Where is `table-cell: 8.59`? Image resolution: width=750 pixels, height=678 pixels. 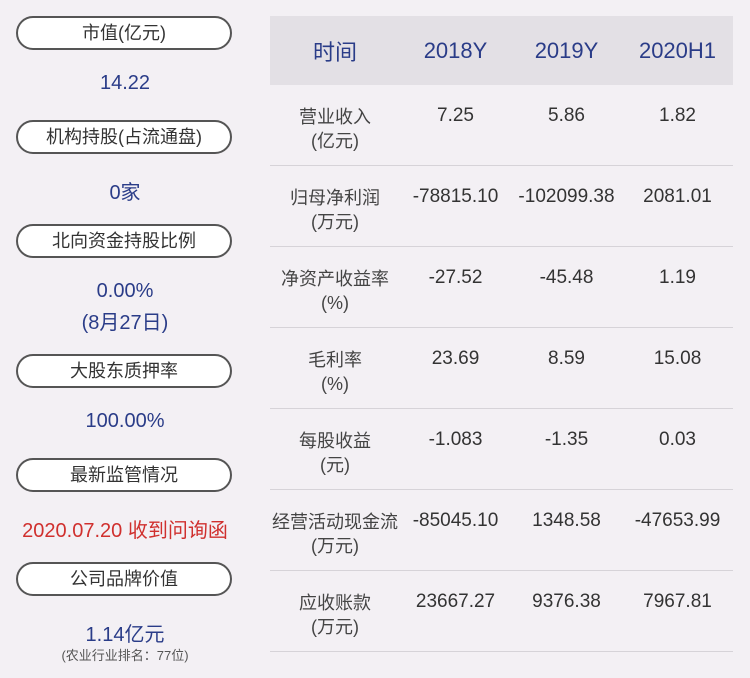 table-cell: 8.59 is located at coordinates (566, 358).